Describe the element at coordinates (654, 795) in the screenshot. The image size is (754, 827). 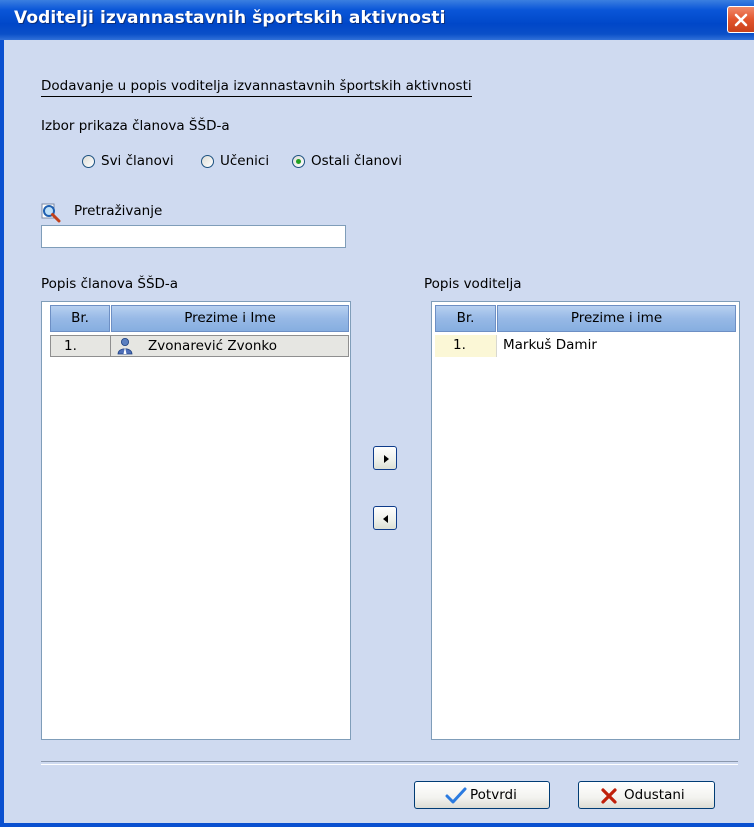
I see `cancel-label: Odustani` at that location.